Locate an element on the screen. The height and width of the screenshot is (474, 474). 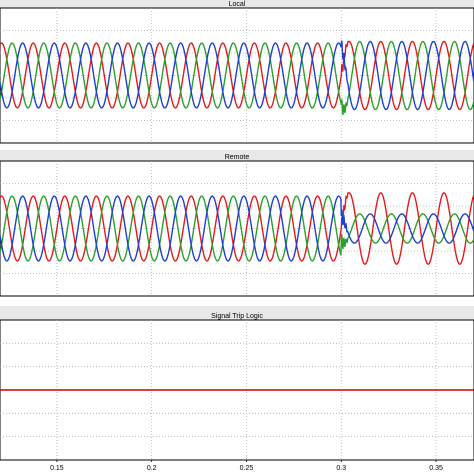
panel-title: Remote is located at coordinates (237, 157).